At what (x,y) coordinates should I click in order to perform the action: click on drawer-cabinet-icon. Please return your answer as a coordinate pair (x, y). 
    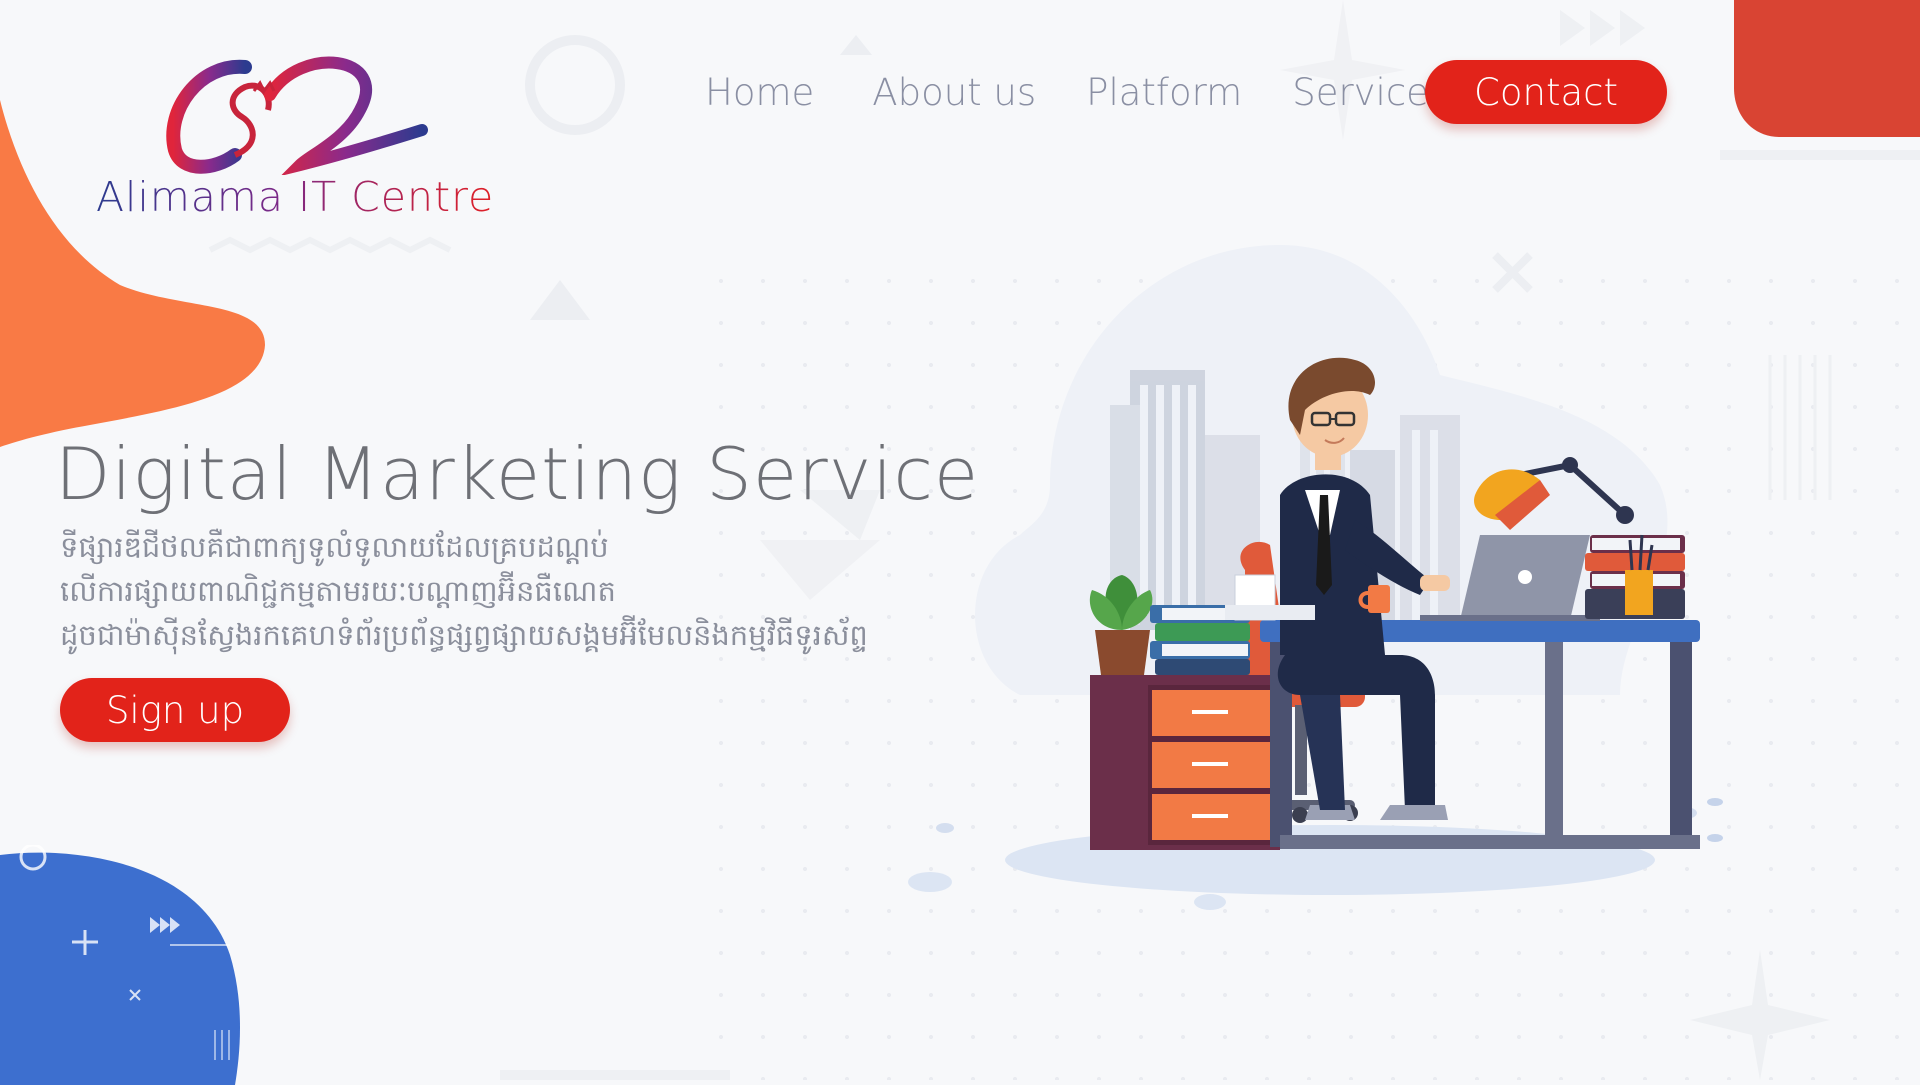
    Looking at the image, I should click on (1185, 762).